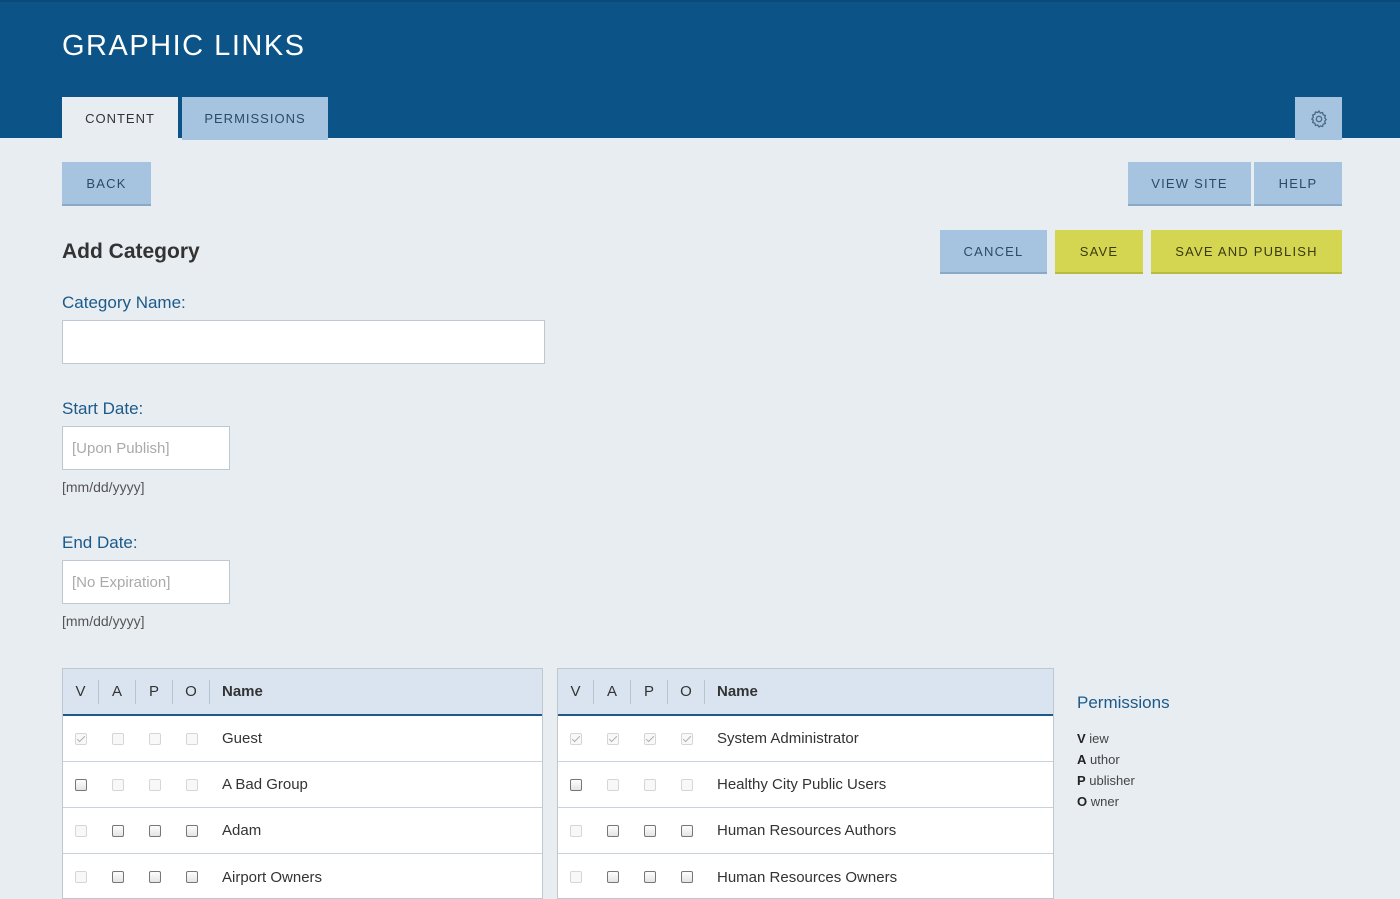  I want to click on gear-icon, so click(1318, 118).